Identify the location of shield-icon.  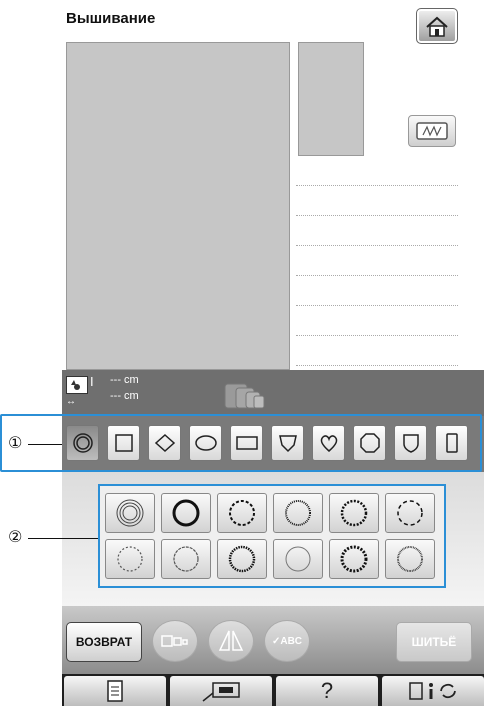
(410, 443).